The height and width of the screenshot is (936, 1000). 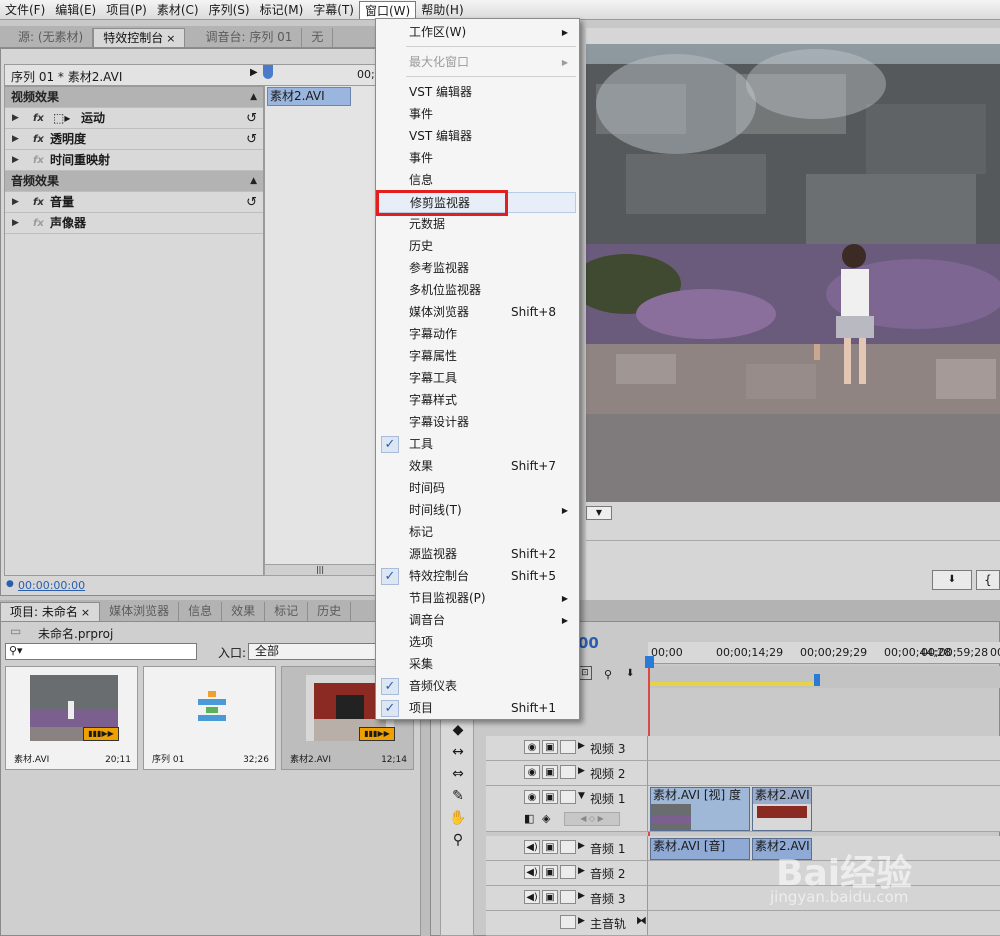 I want to click on menu-marker: 标记(M), so click(x=282, y=10).